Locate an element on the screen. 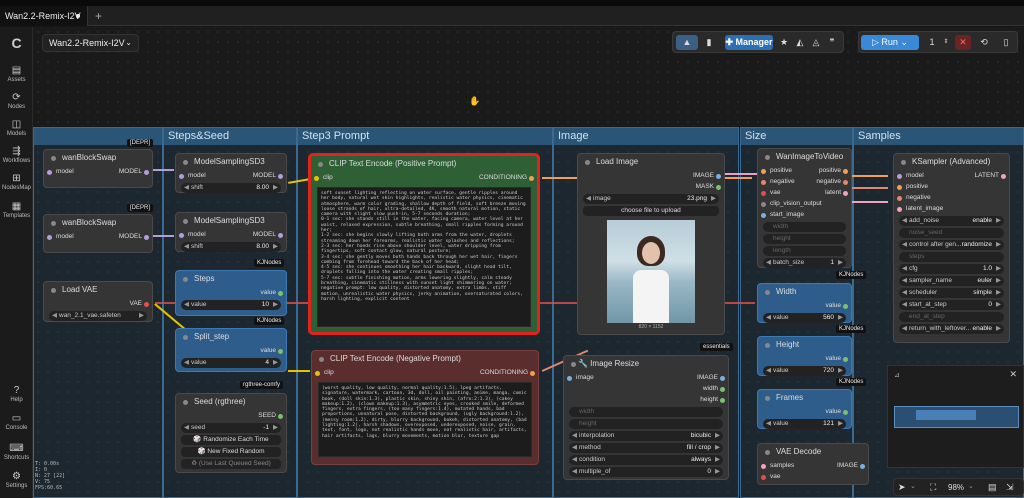 The width and height of the screenshot is (1024, 498). image-select: ◀ image 23.png ▶ is located at coordinates (651, 199).